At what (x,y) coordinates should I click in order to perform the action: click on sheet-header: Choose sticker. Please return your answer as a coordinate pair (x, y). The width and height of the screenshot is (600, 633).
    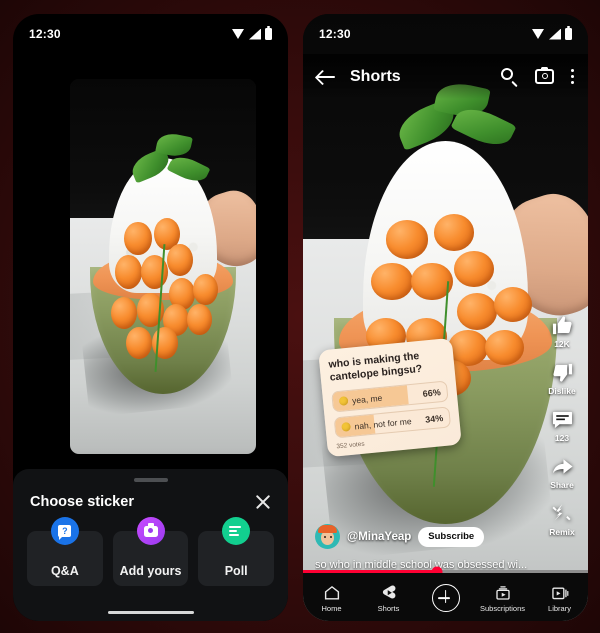
    Looking at the image, I should click on (152, 502).